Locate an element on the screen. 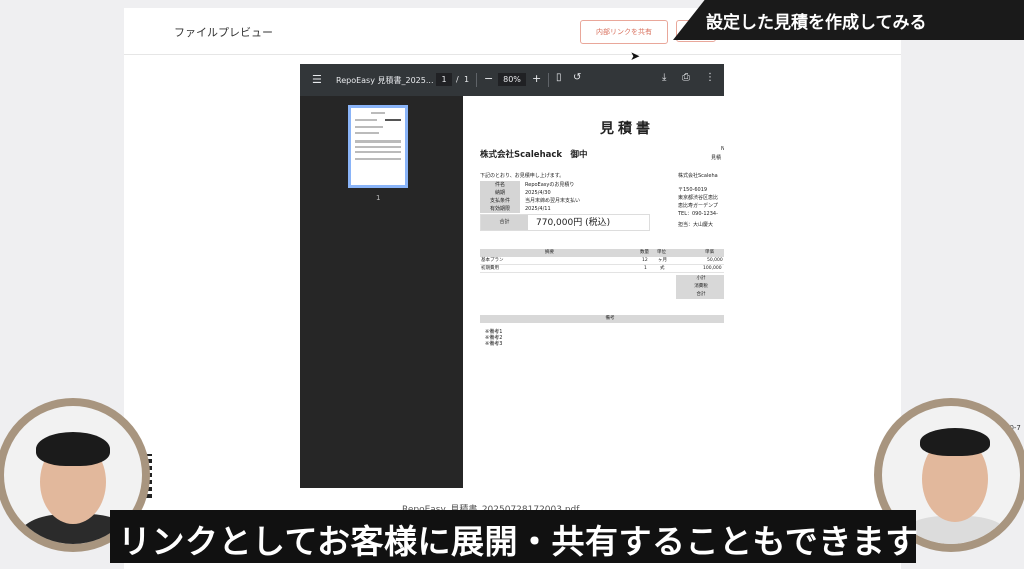 Image resolution: width=1024 pixels, height=569 pixels. right-header-text: N is located at coordinates (722, 149).